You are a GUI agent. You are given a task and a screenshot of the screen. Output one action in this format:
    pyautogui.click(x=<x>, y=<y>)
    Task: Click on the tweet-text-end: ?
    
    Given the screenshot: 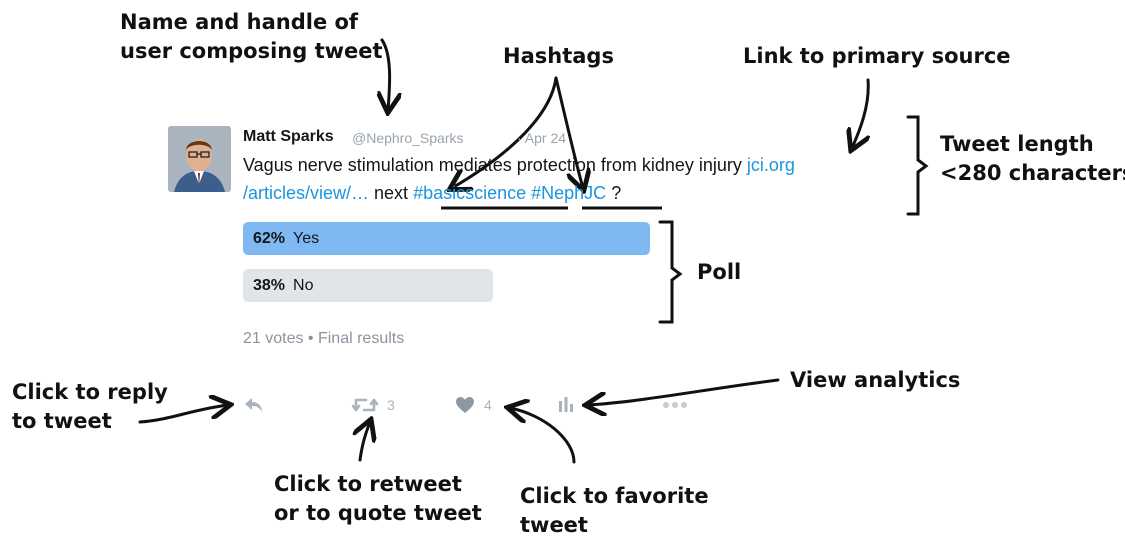 What is the action you would take?
    pyautogui.click(x=614, y=193)
    